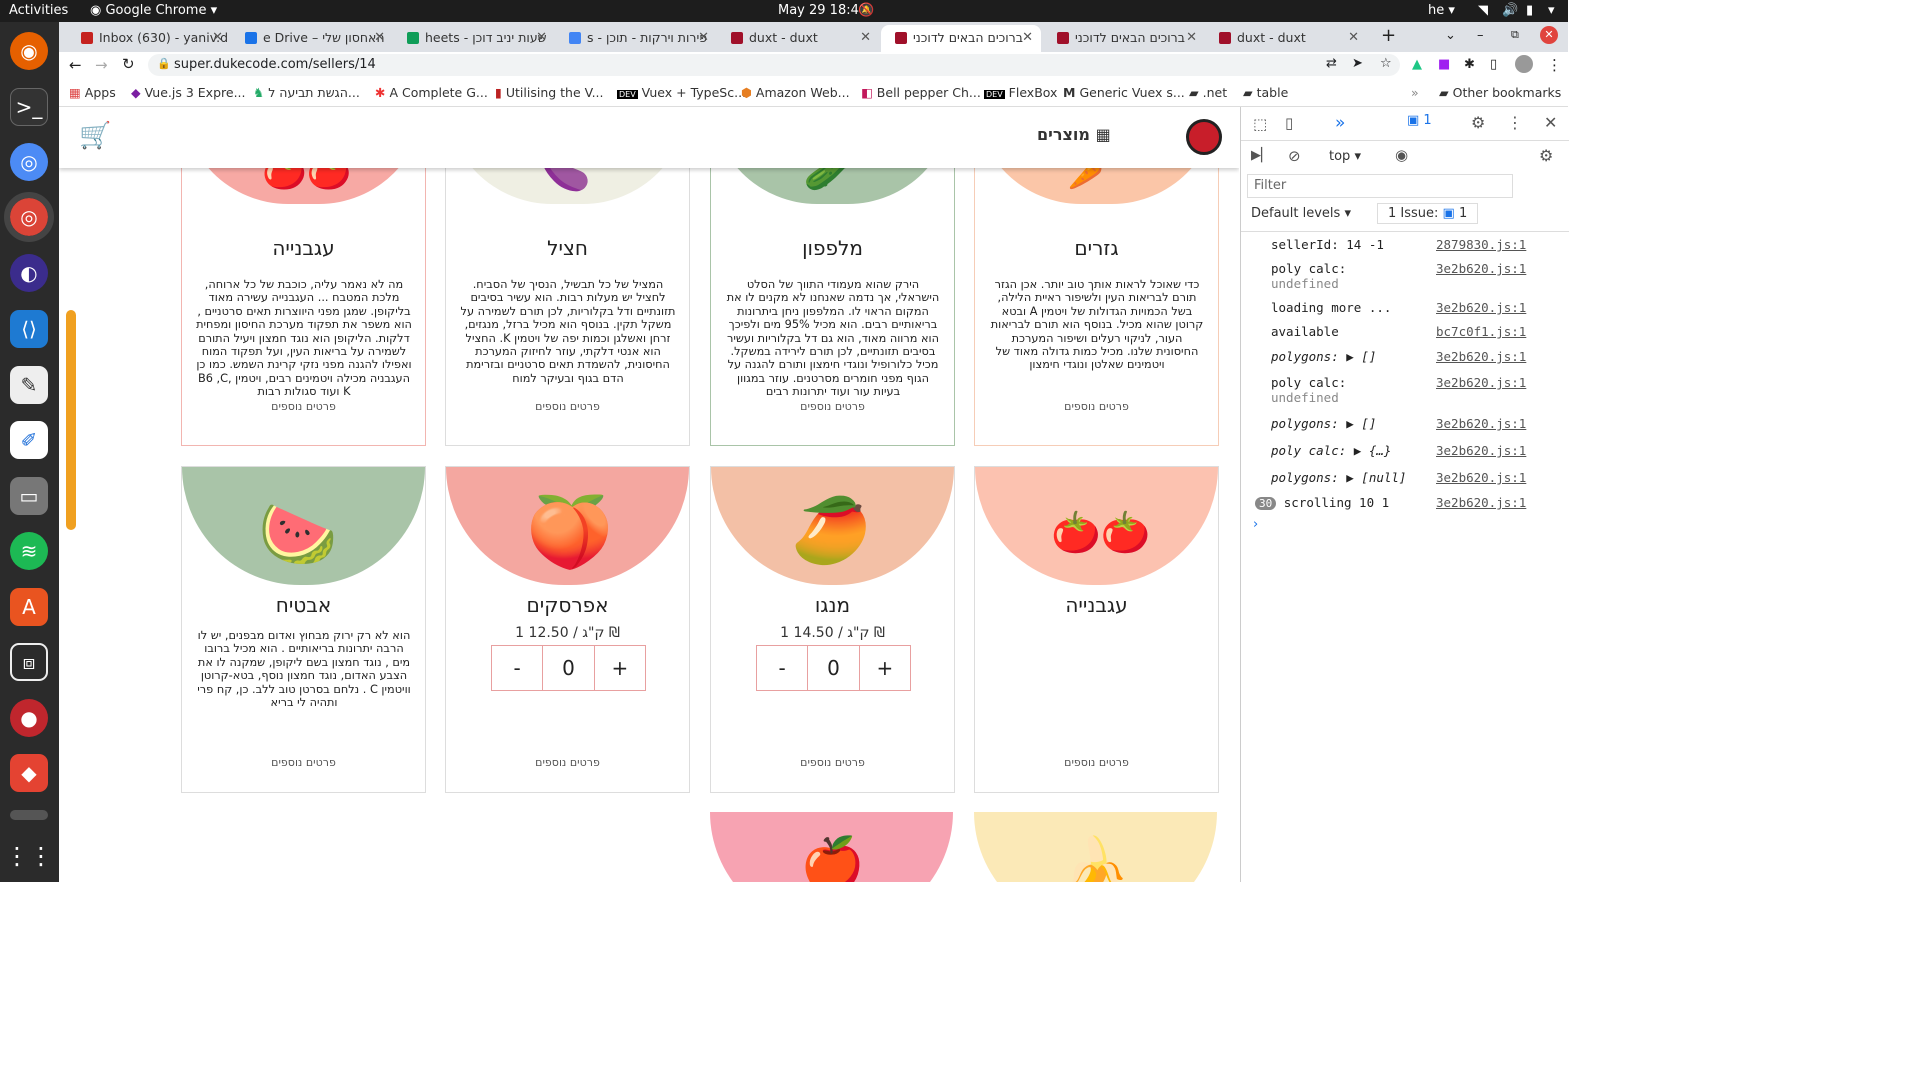 The image size is (1920, 1080). I want to click on profile-avatar, so click(1524, 64).